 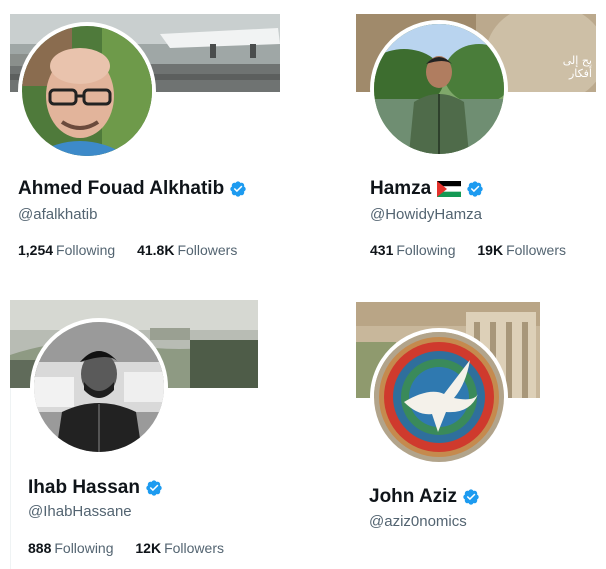 I want to click on profile-name-text: Hamza, so click(x=401, y=188).